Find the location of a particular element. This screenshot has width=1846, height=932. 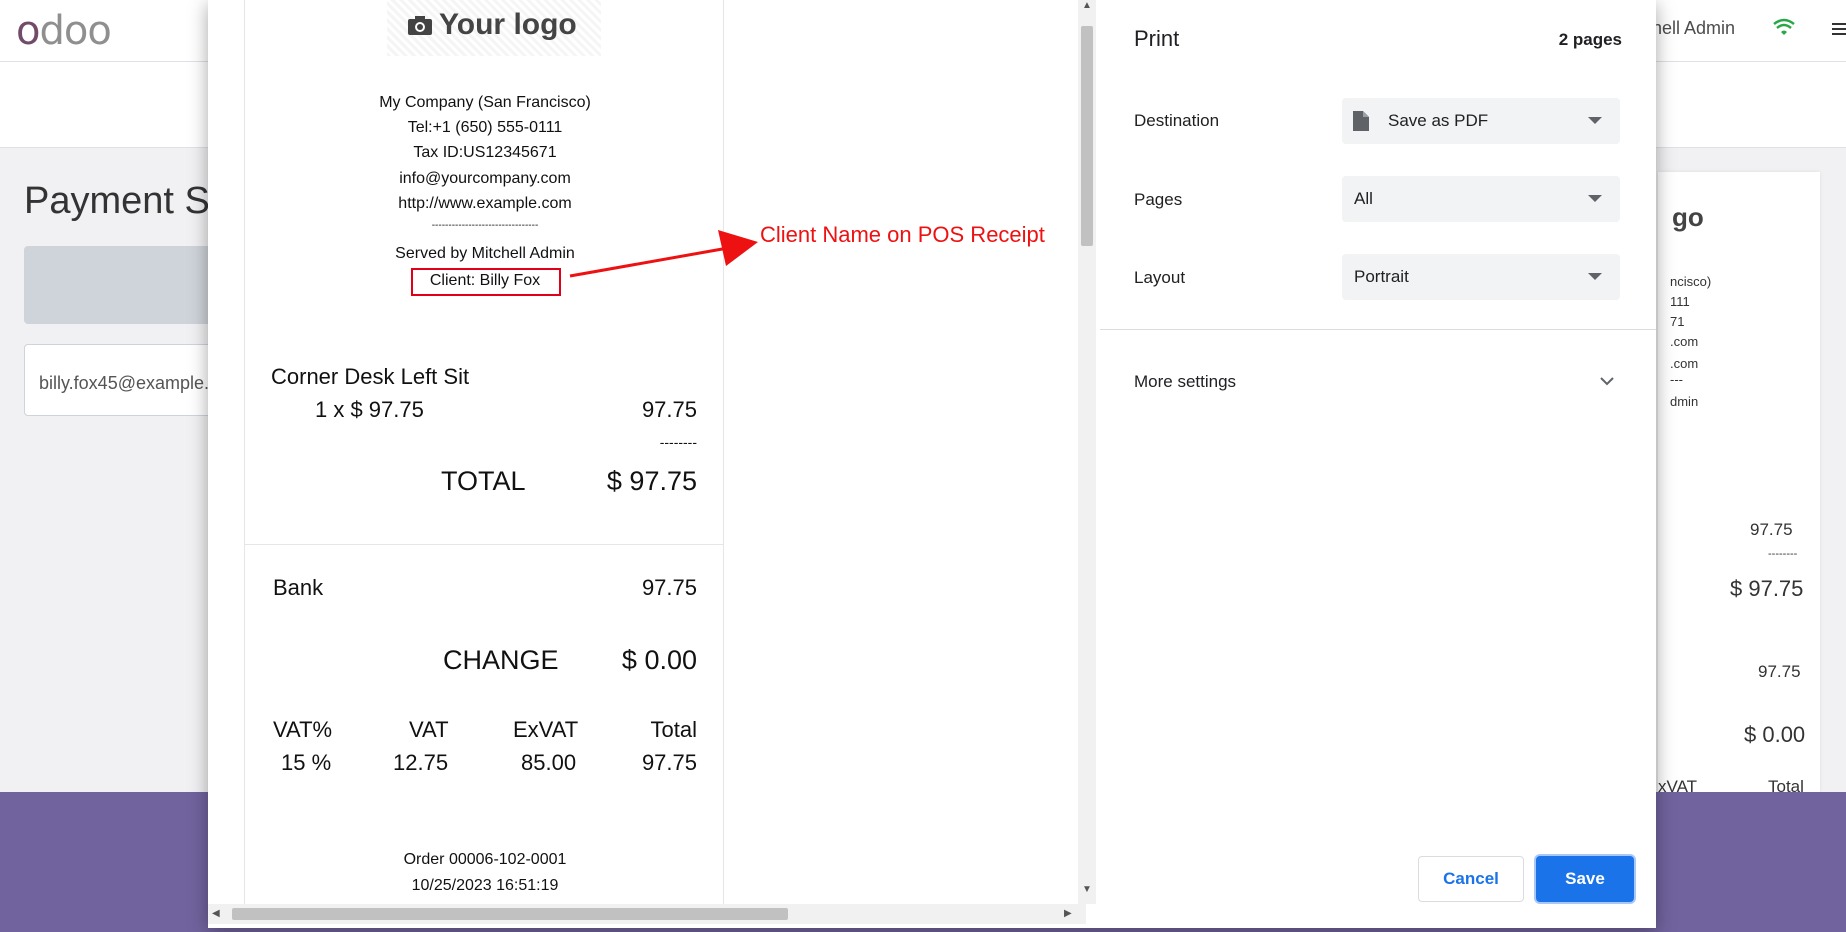

scroll-up-icon: ▲ is located at coordinates (1087, 5).